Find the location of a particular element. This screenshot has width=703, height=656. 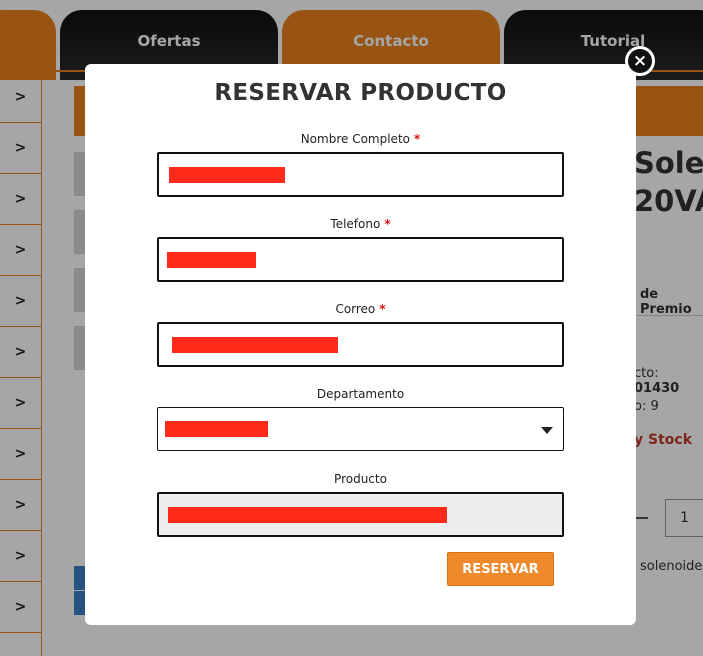

correo-label: Correo * is located at coordinates (360, 309).